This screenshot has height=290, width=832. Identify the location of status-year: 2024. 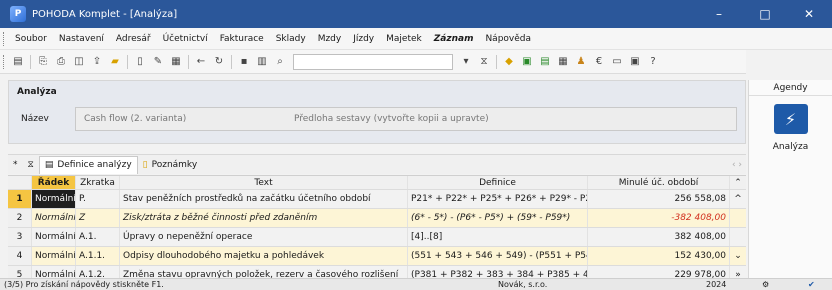
(716, 284).